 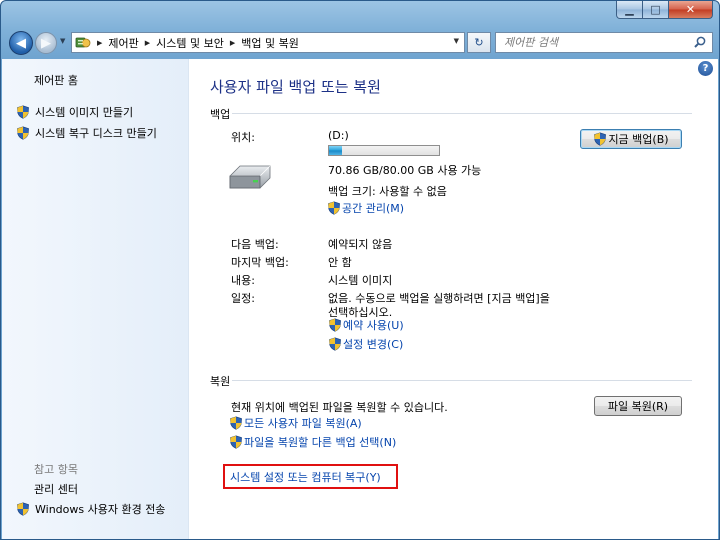 I want to click on breadcrumb-control-panel: 제어판, so click(x=123, y=43).